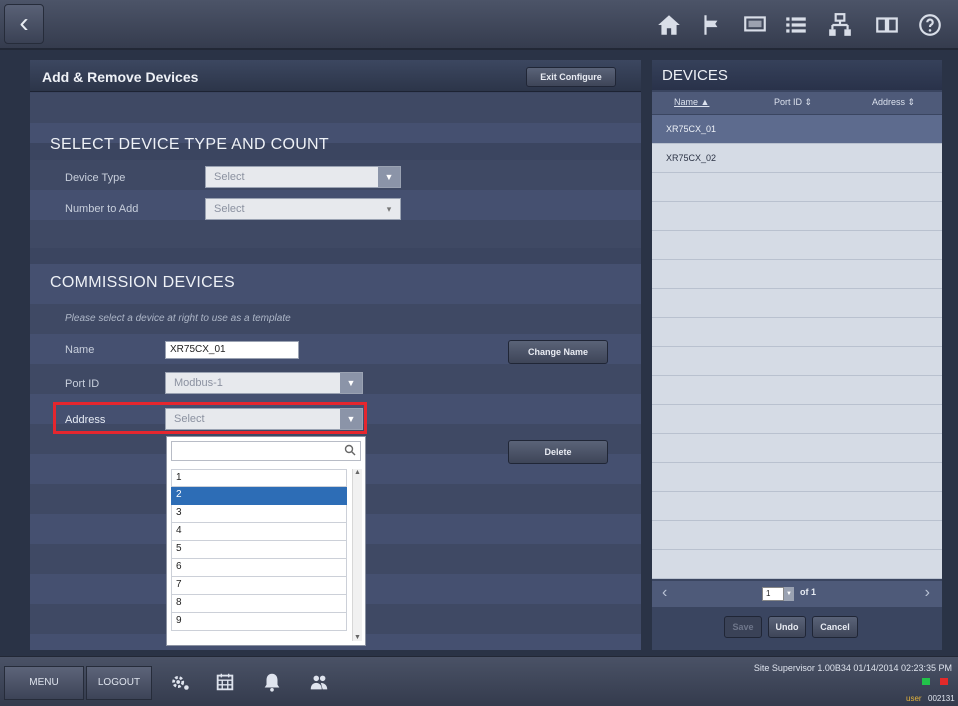 Image resolution: width=958 pixels, height=706 pixels. Describe the element at coordinates (926, 681) in the screenshot. I see `status-led-green` at that location.